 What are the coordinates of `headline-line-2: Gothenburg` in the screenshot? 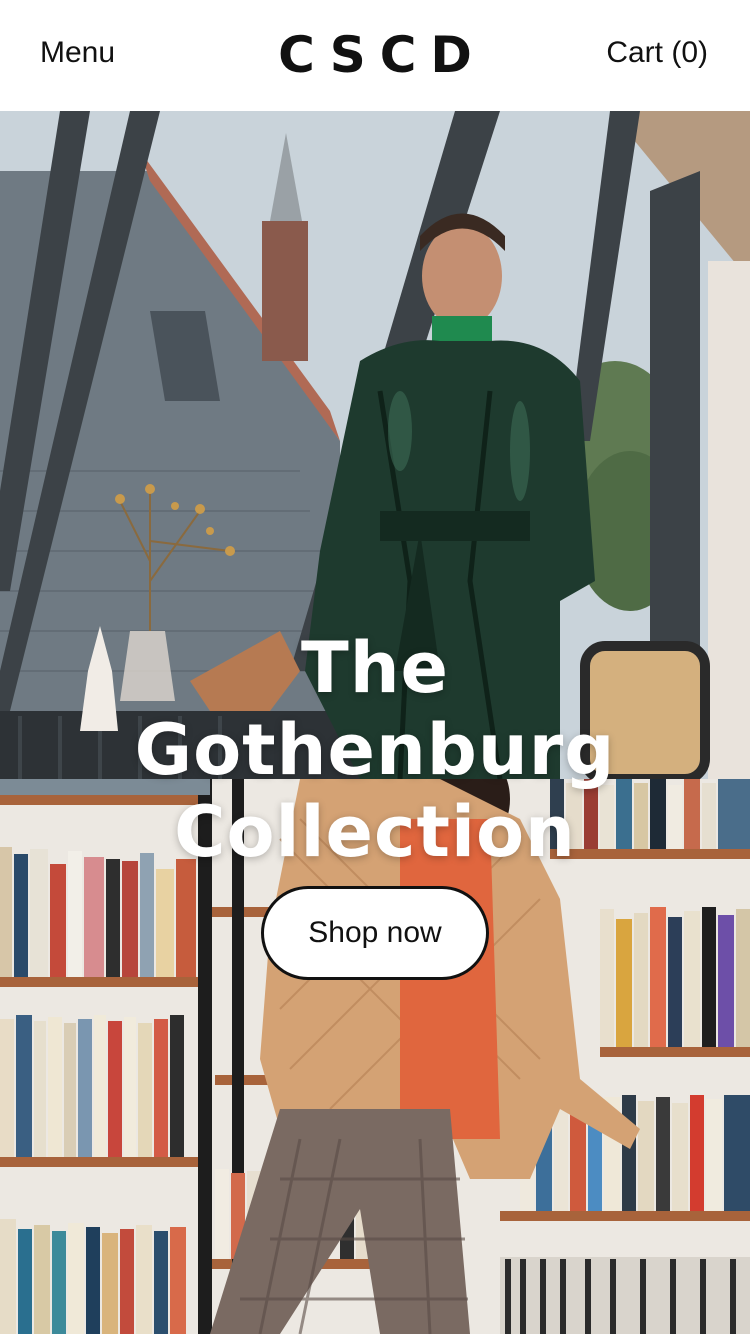 It's located at (375, 749).